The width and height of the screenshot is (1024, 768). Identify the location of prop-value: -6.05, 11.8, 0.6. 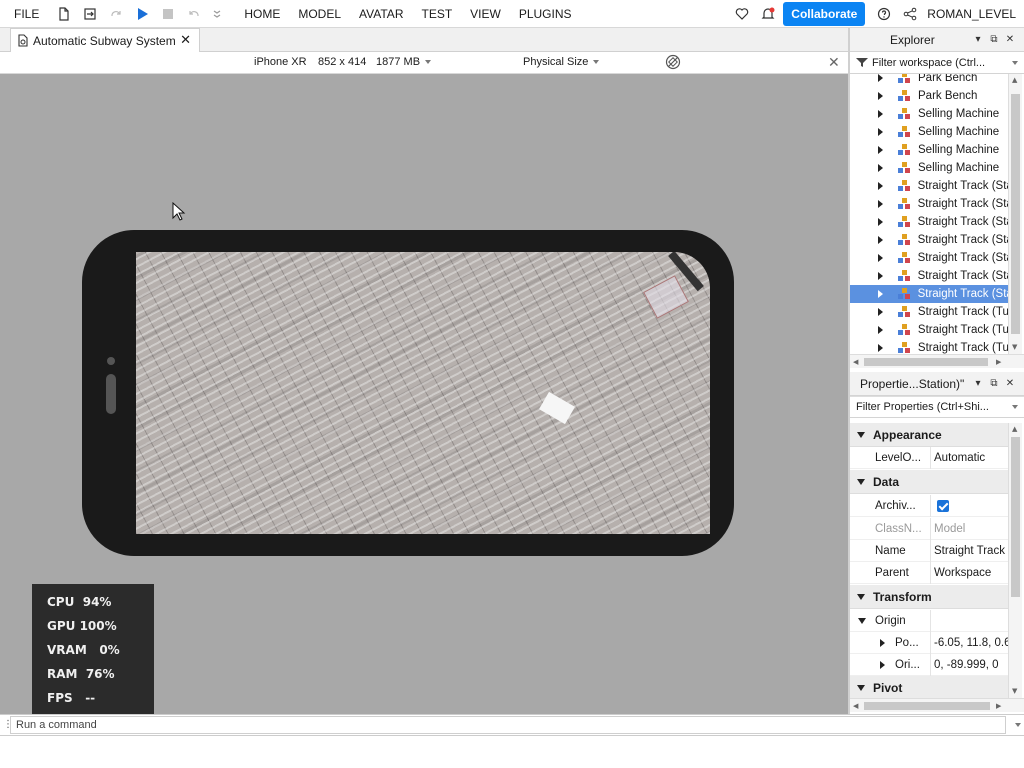
(969, 642).